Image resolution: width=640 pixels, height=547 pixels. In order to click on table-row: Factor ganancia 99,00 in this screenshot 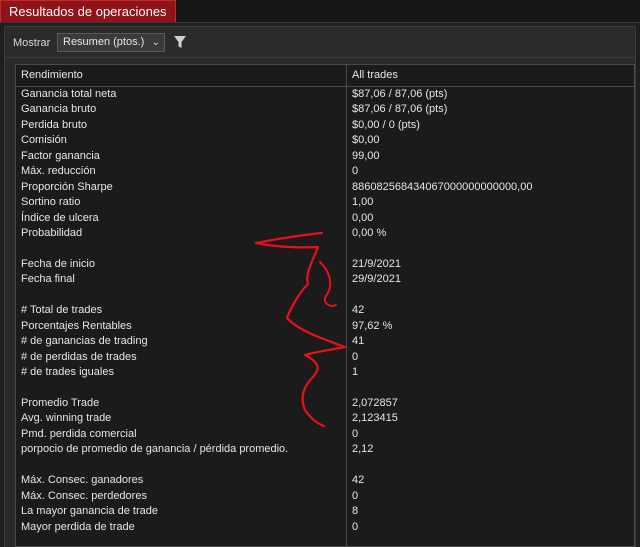, I will do `click(325, 157)`.